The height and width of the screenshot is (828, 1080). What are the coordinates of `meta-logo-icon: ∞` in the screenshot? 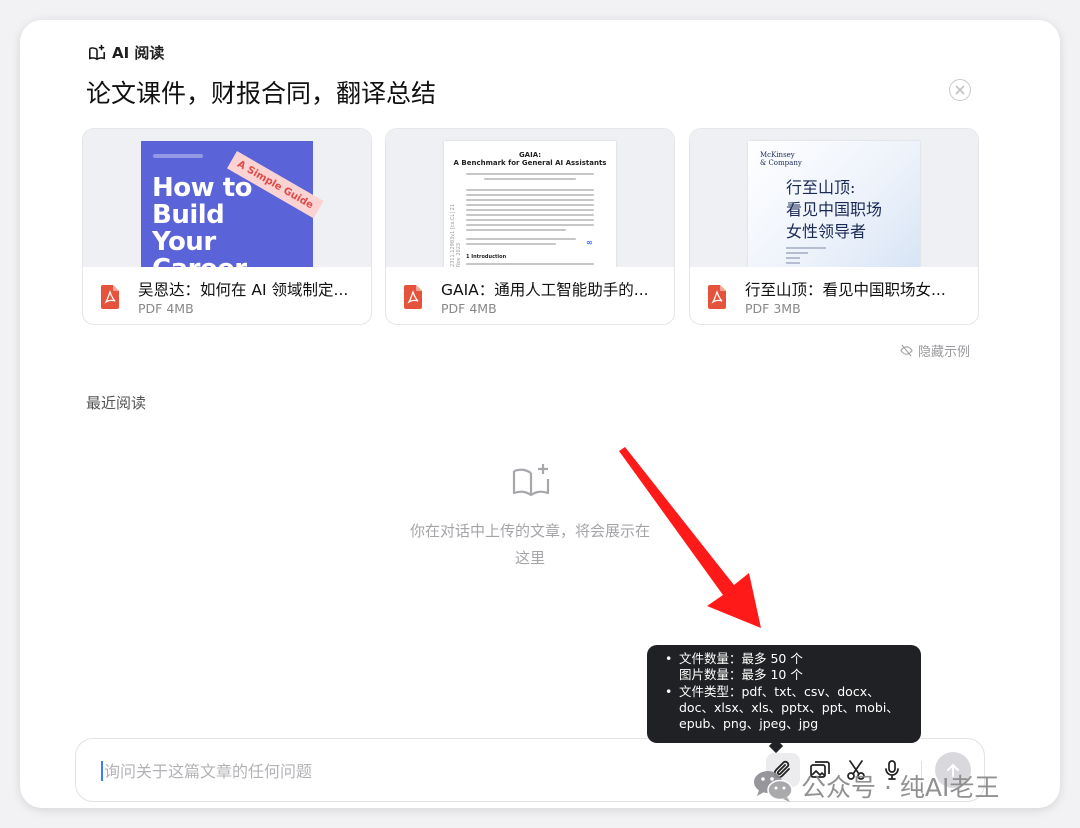 It's located at (589, 242).